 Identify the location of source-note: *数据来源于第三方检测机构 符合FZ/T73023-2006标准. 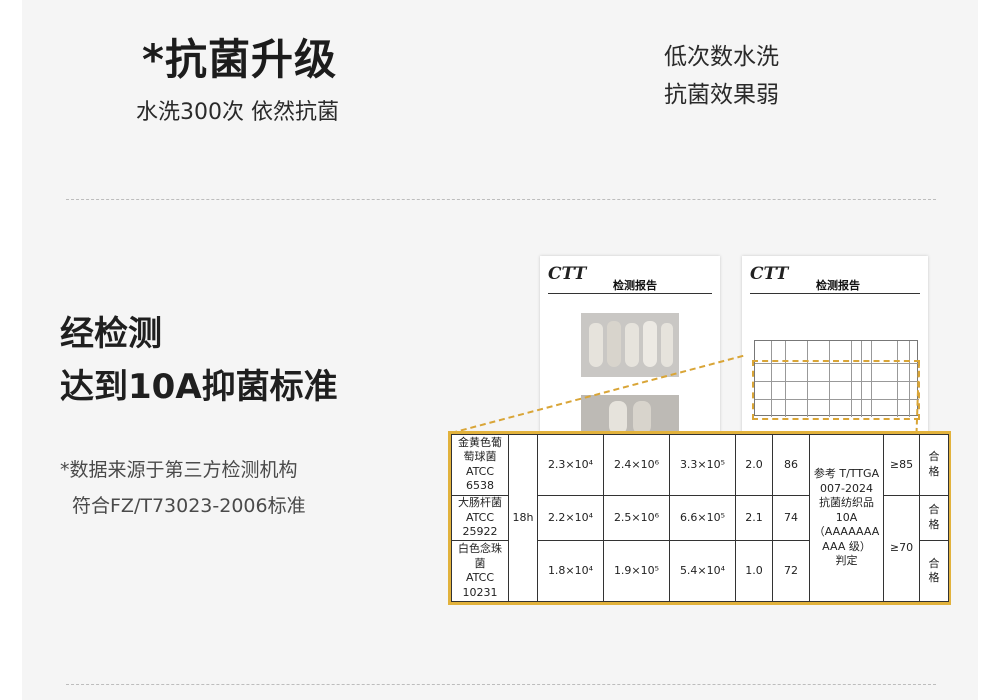
(183, 488).